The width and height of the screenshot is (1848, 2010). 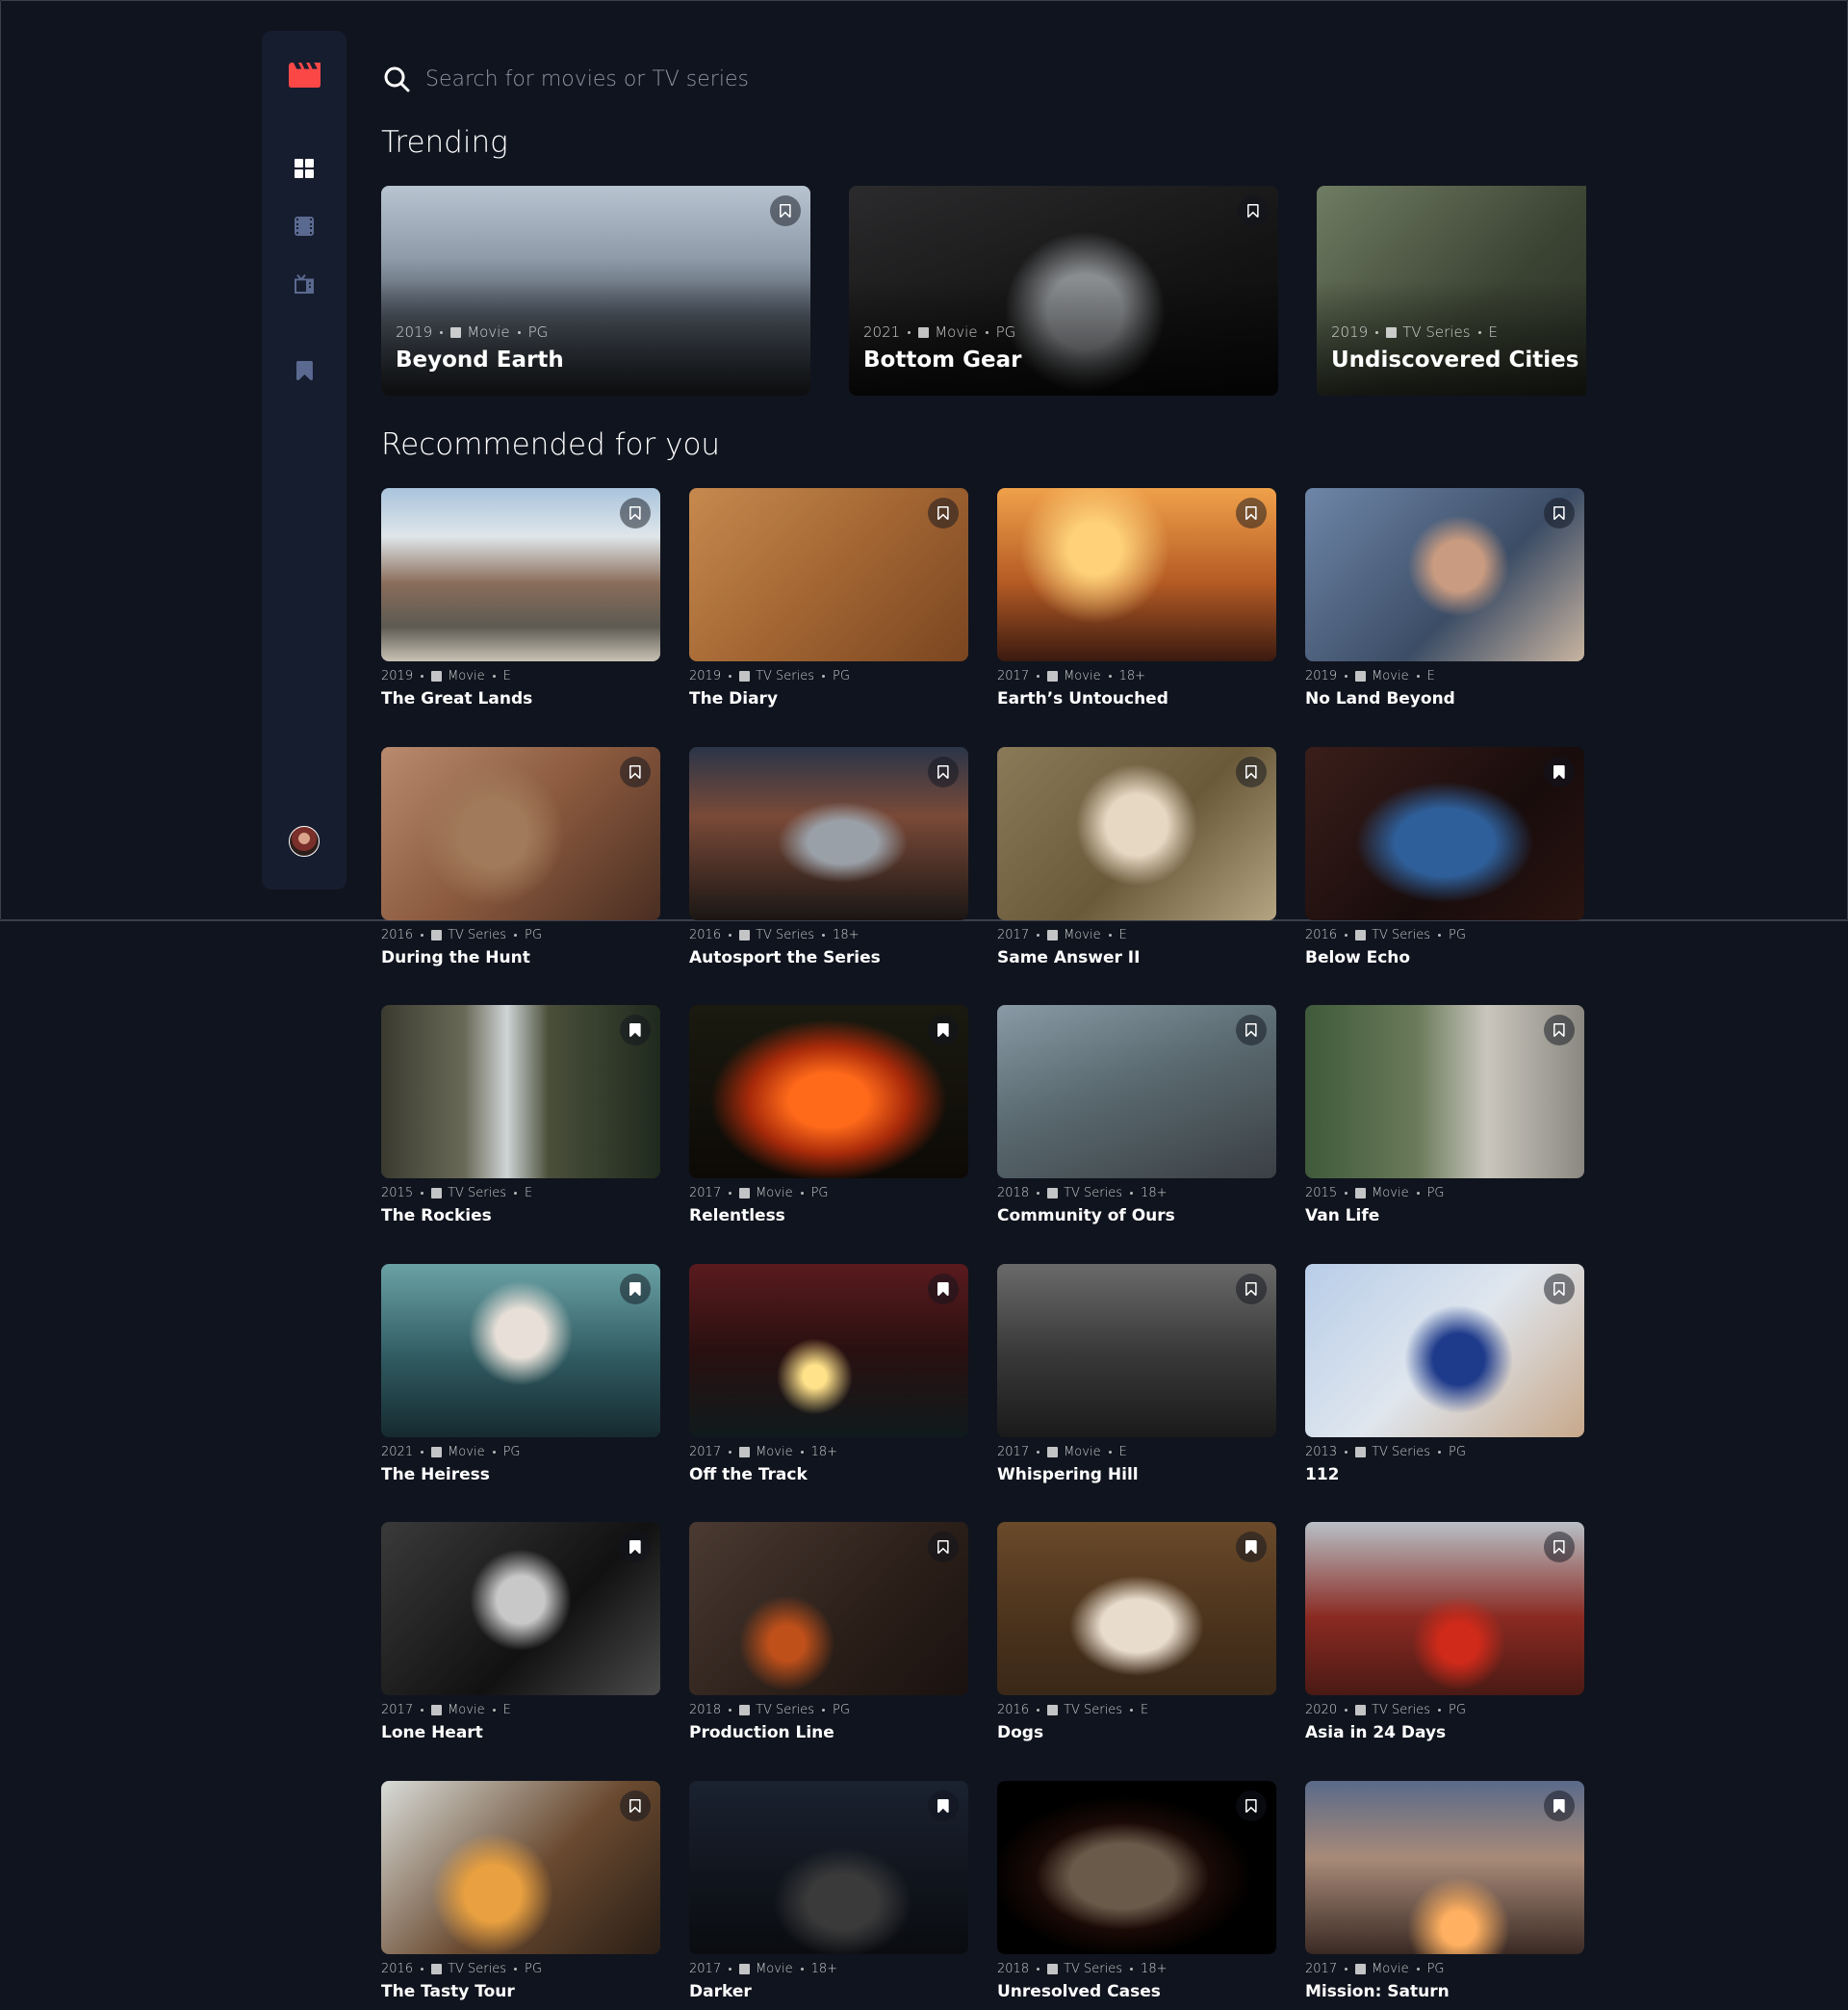 I want to click on trending-title: Bottom Gear, so click(x=942, y=360).